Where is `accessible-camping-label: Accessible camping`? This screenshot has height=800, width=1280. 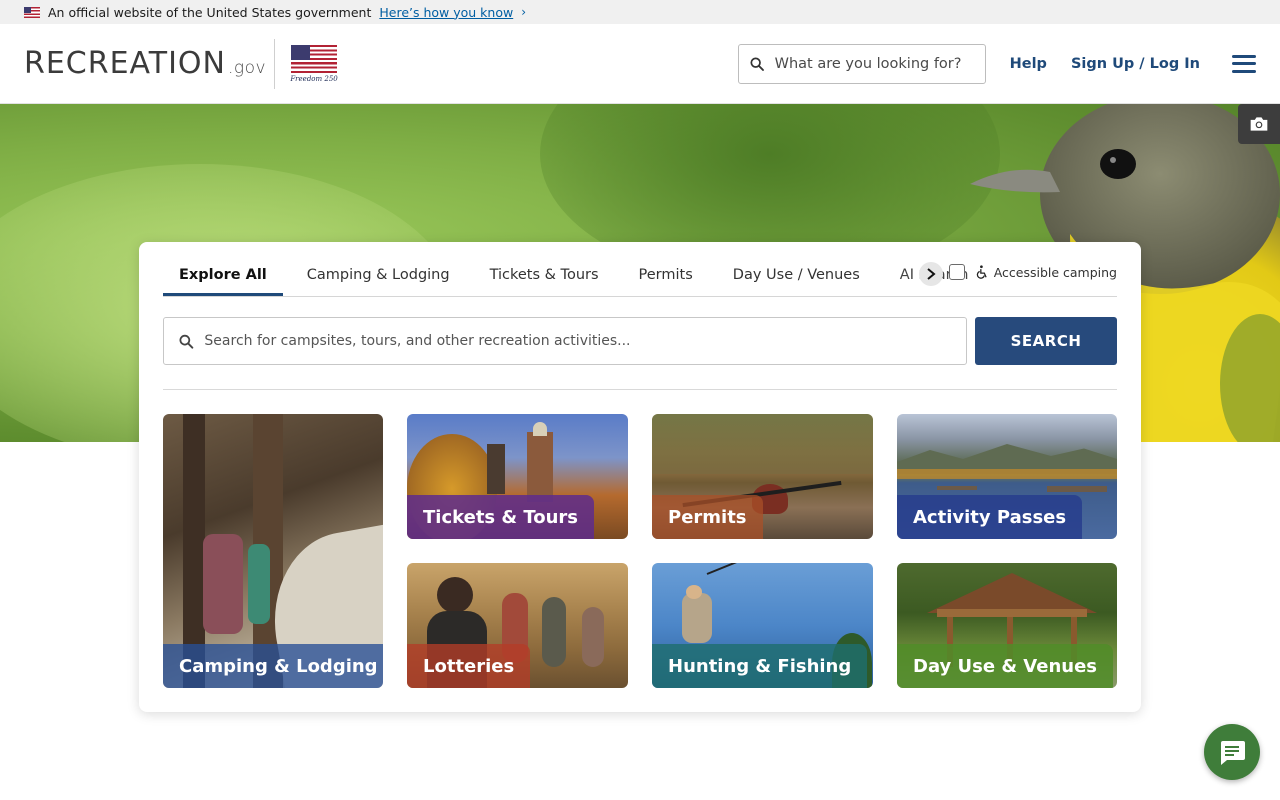 accessible-camping-label: Accessible camping is located at coordinates (1055, 272).